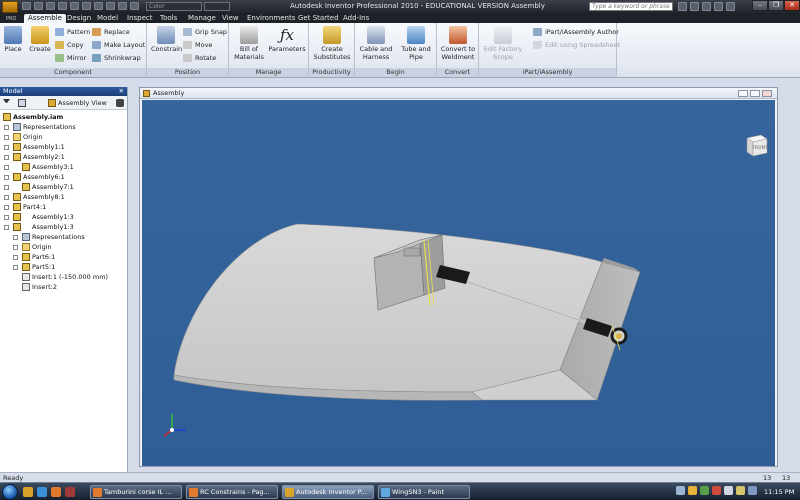 This screenshot has height=500, width=800. Describe the element at coordinates (63, 117) in the screenshot. I see `tree-item-root: Assembly.iam` at that location.